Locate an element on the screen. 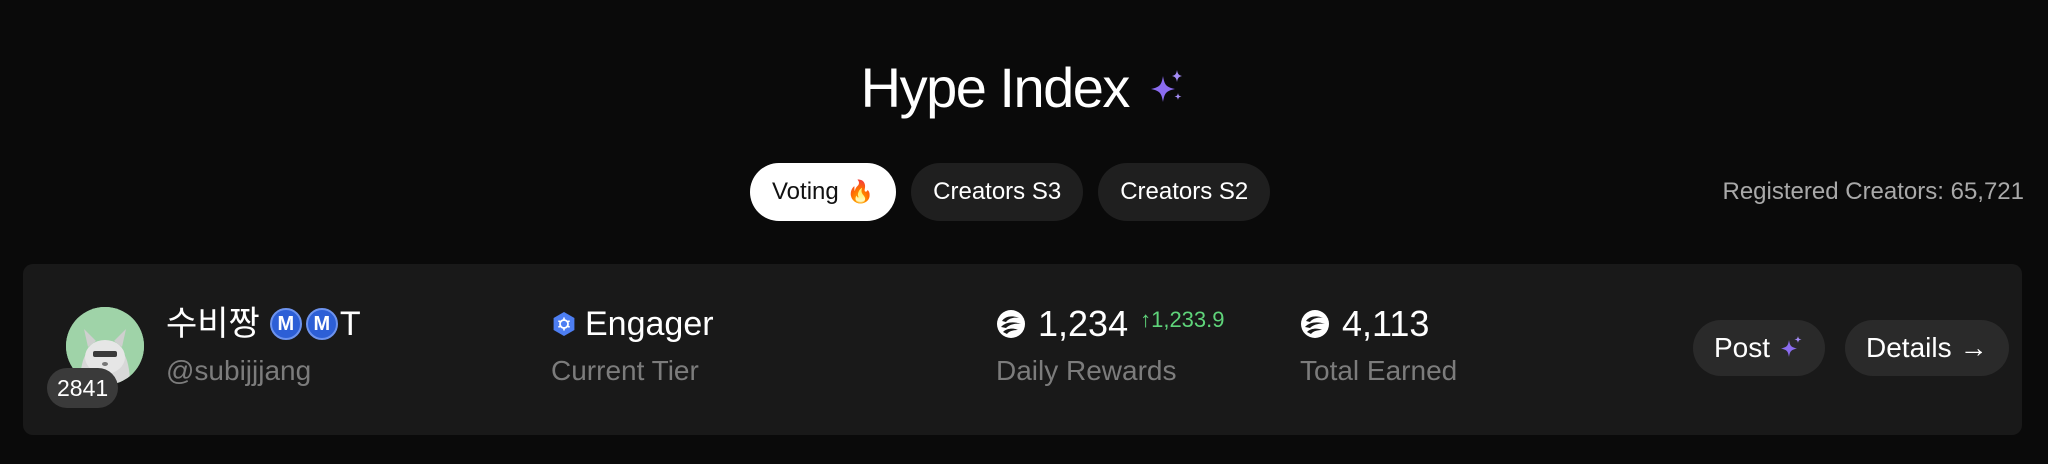 Image resolution: width=2048 pixels, height=464 pixels. creator-name: 수비짱 is located at coordinates (213, 324).